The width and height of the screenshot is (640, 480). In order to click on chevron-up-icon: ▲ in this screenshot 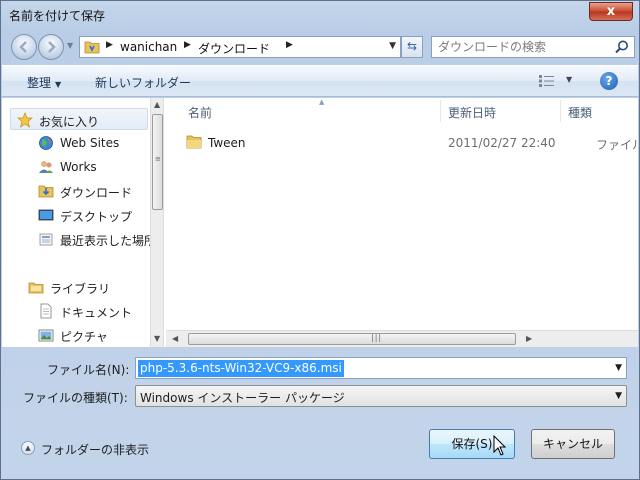, I will do `click(28, 448)`.